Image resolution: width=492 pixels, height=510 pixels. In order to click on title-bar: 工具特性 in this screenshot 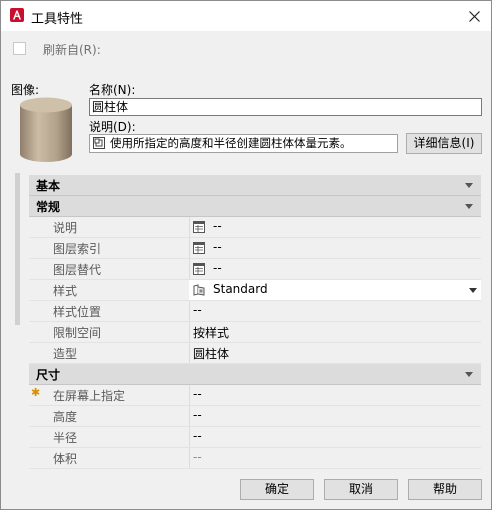, I will do `click(246, 16)`.